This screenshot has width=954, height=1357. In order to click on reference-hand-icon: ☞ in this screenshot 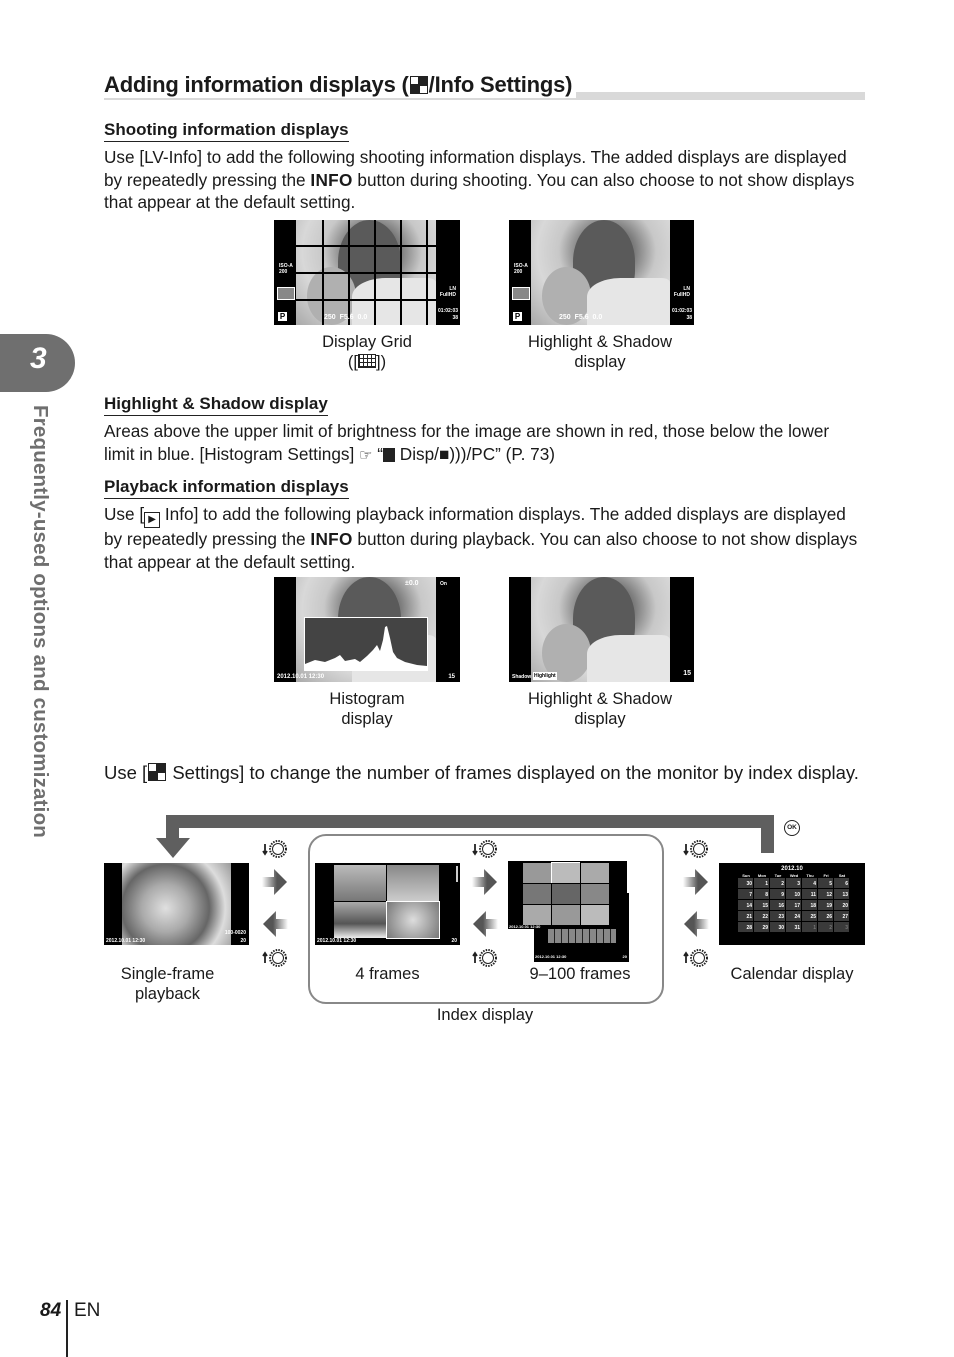, I will do `click(366, 455)`.